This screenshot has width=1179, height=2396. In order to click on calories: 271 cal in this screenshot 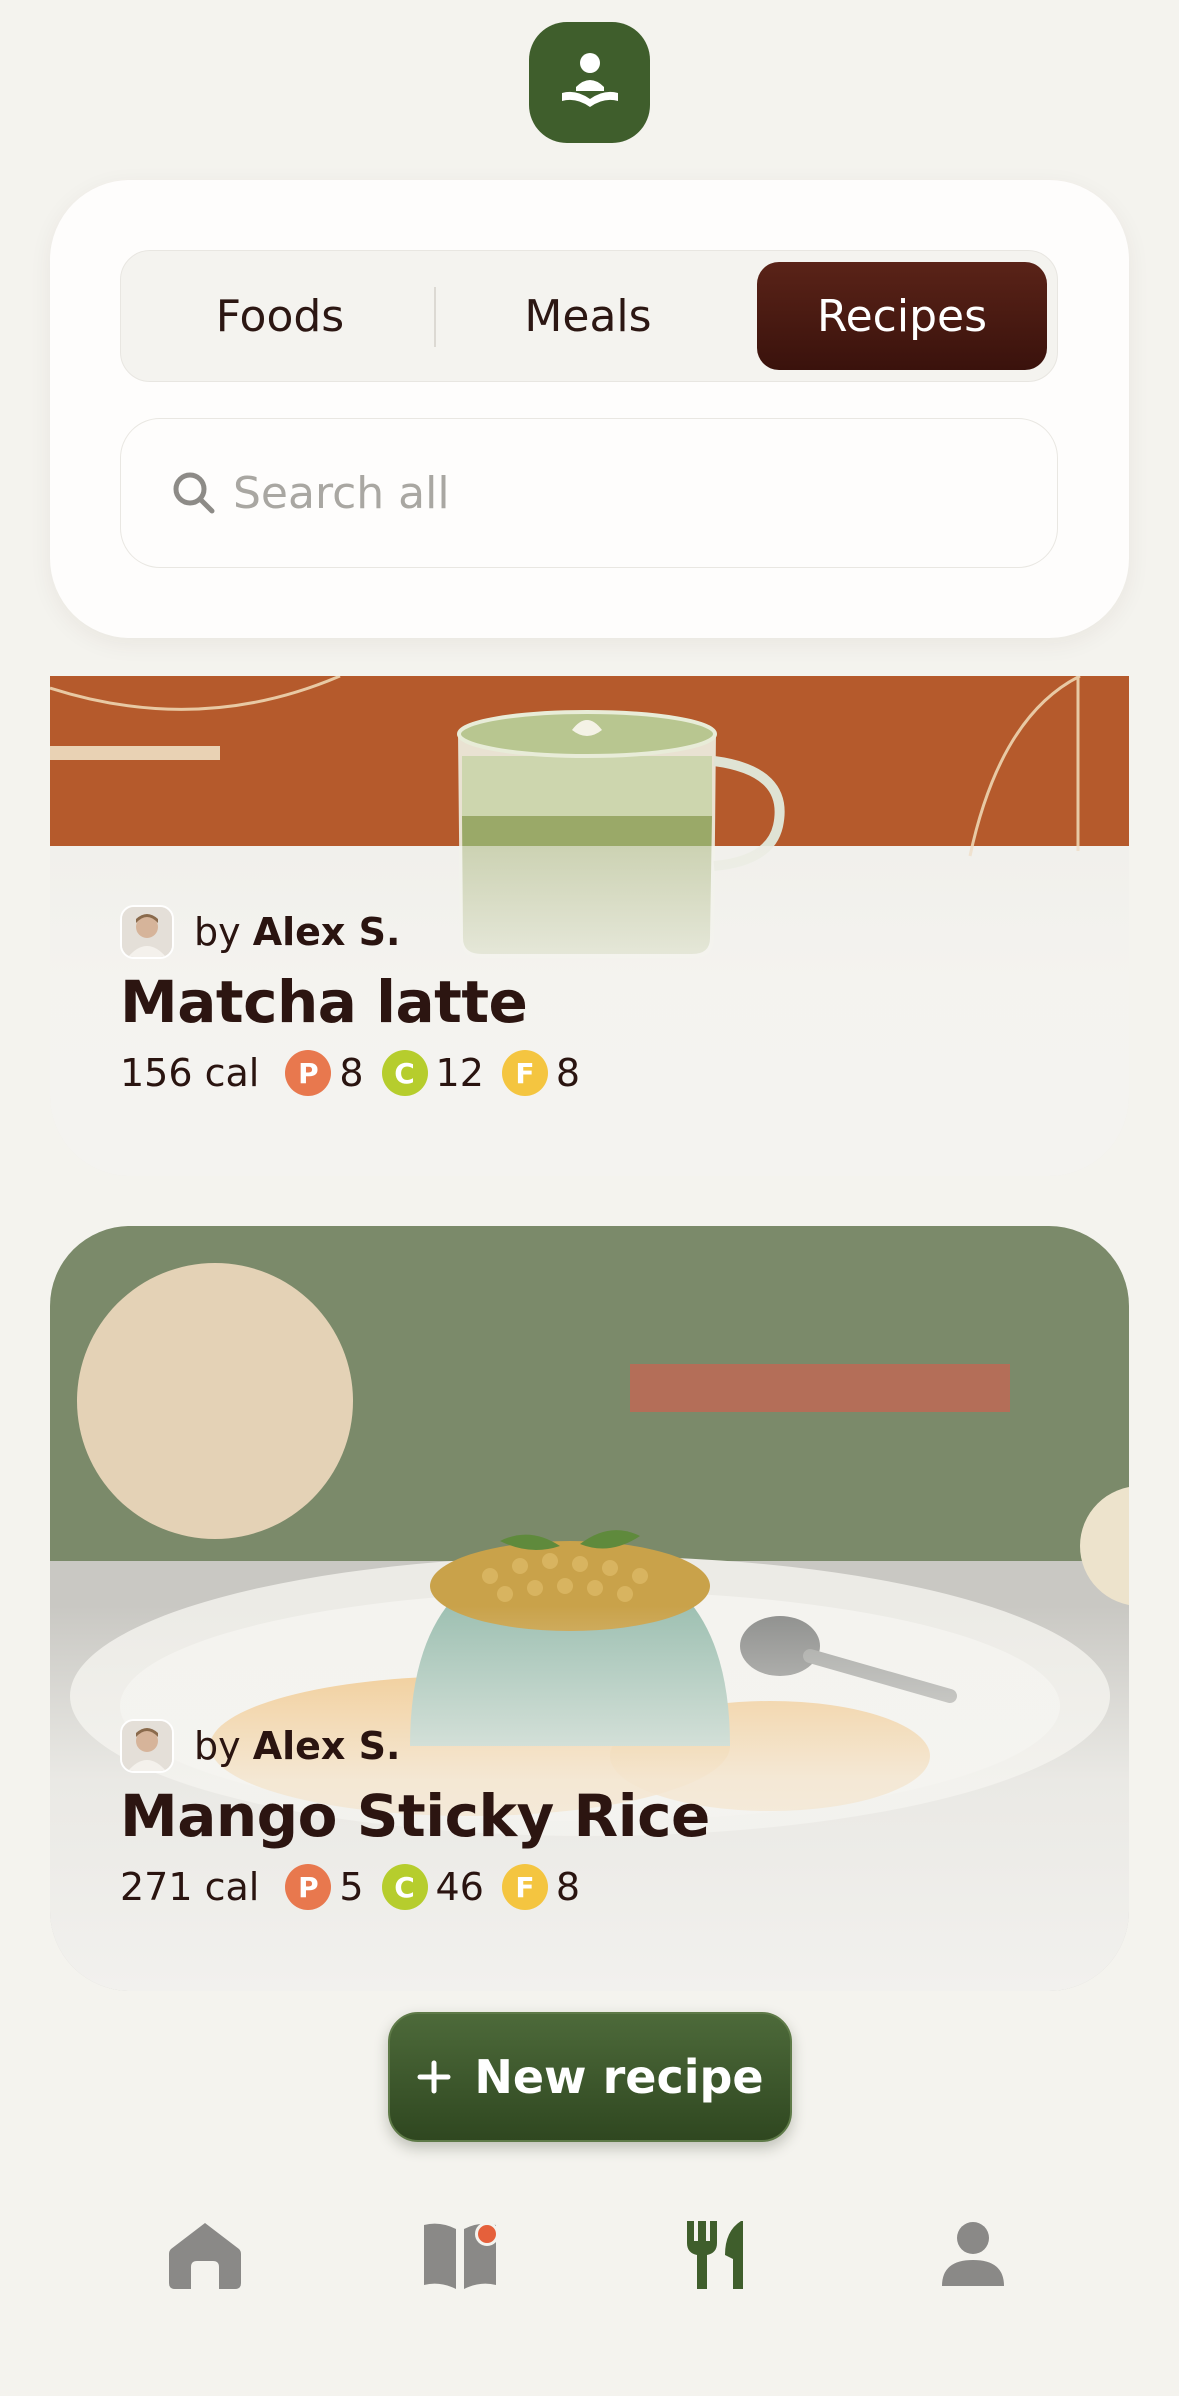, I will do `click(190, 1887)`.